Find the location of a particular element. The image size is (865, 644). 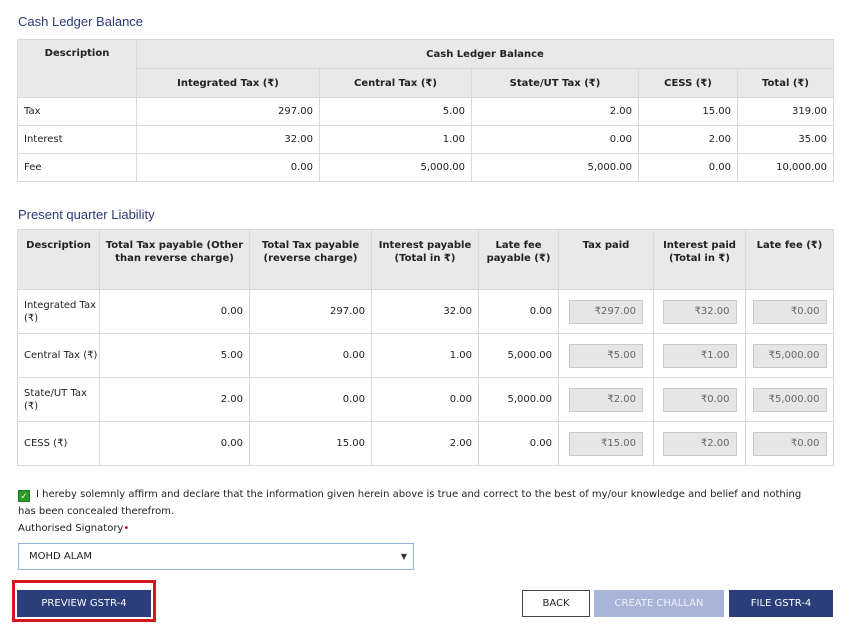

file-gstr4-button: FILE GSTR-4 is located at coordinates (781, 603).